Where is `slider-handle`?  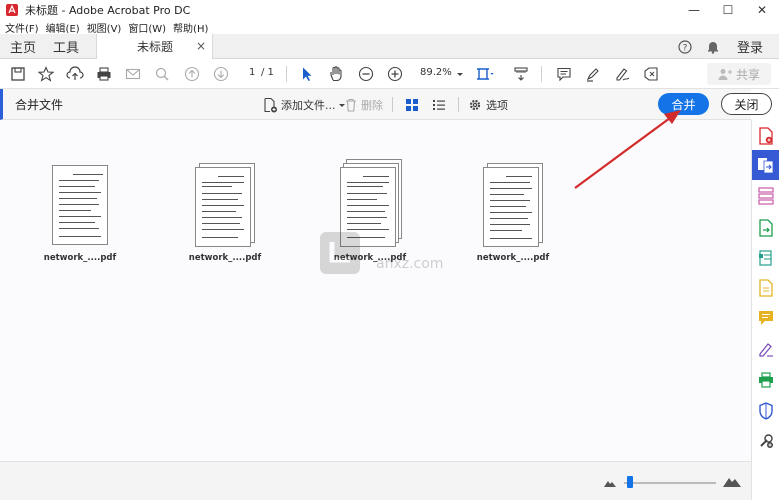 slider-handle is located at coordinates (630, 482).